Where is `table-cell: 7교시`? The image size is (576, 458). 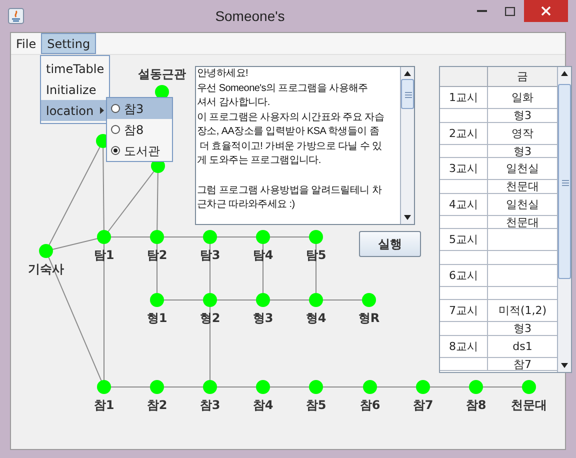 table-cell: 7교시 is located at coordinates (464, 310).